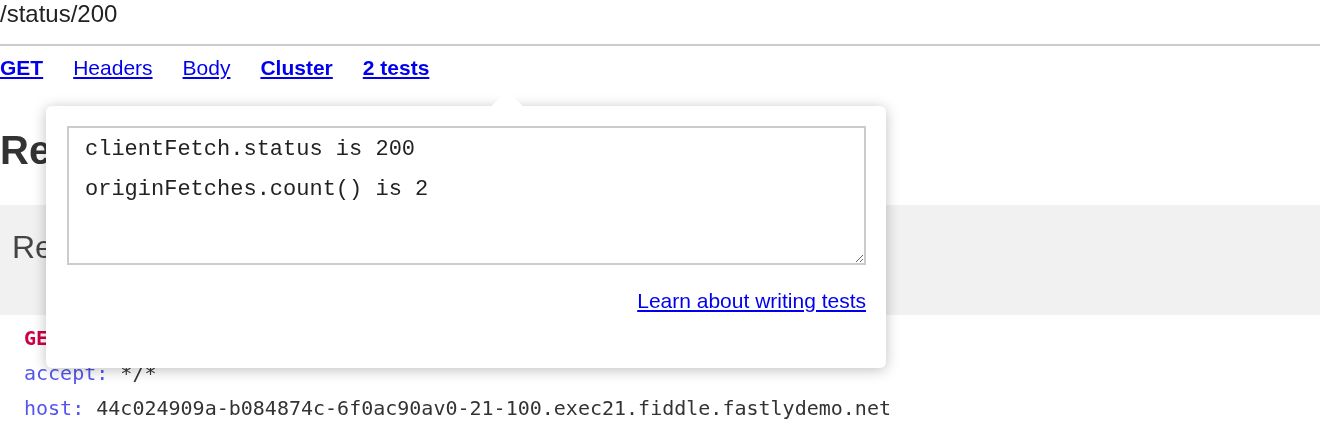 The height and width of the screenshot is (426, 1320). What do you see at coordinates (396, 73) in the screenshot?
I see `nav-link: 2 tests` at bounding box center [396, 73].